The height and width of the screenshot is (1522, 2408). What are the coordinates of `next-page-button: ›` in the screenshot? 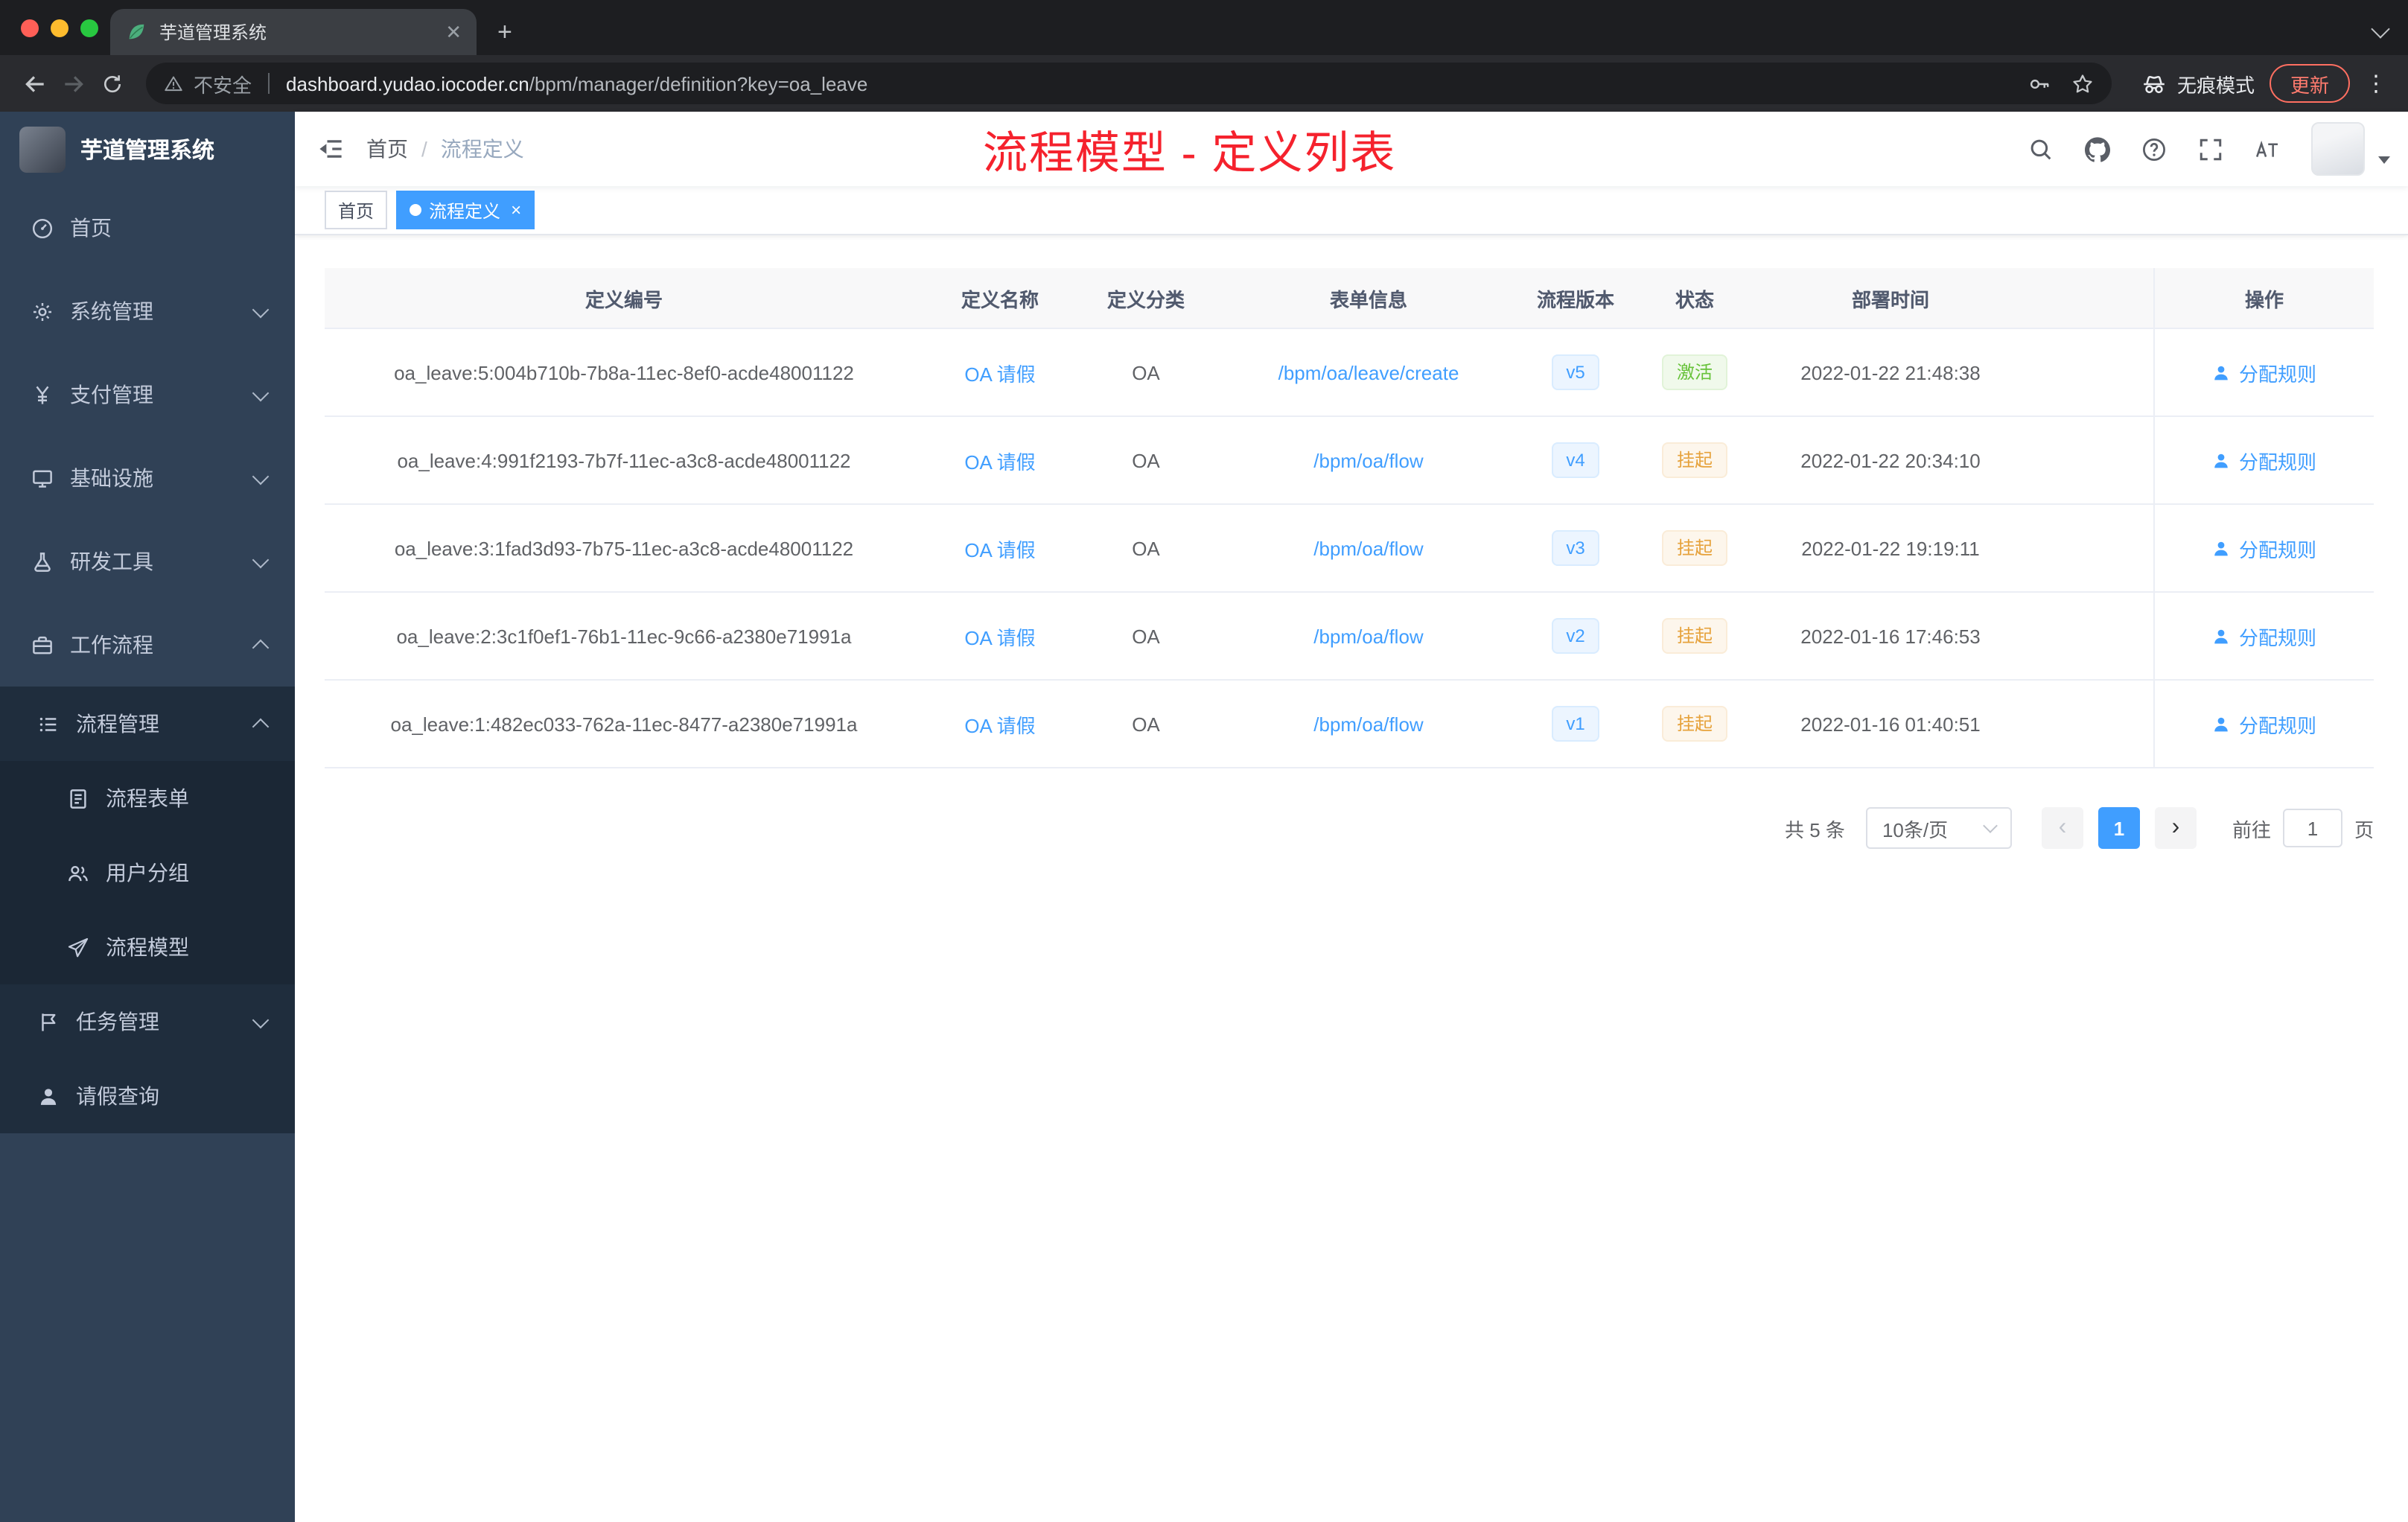 It's located at (2175, 828).